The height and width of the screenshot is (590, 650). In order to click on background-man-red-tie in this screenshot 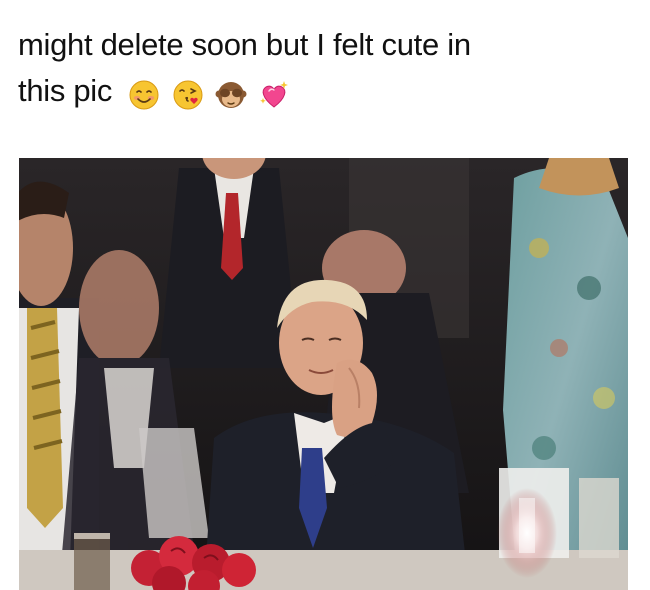, I will do `click(229, 263)`.